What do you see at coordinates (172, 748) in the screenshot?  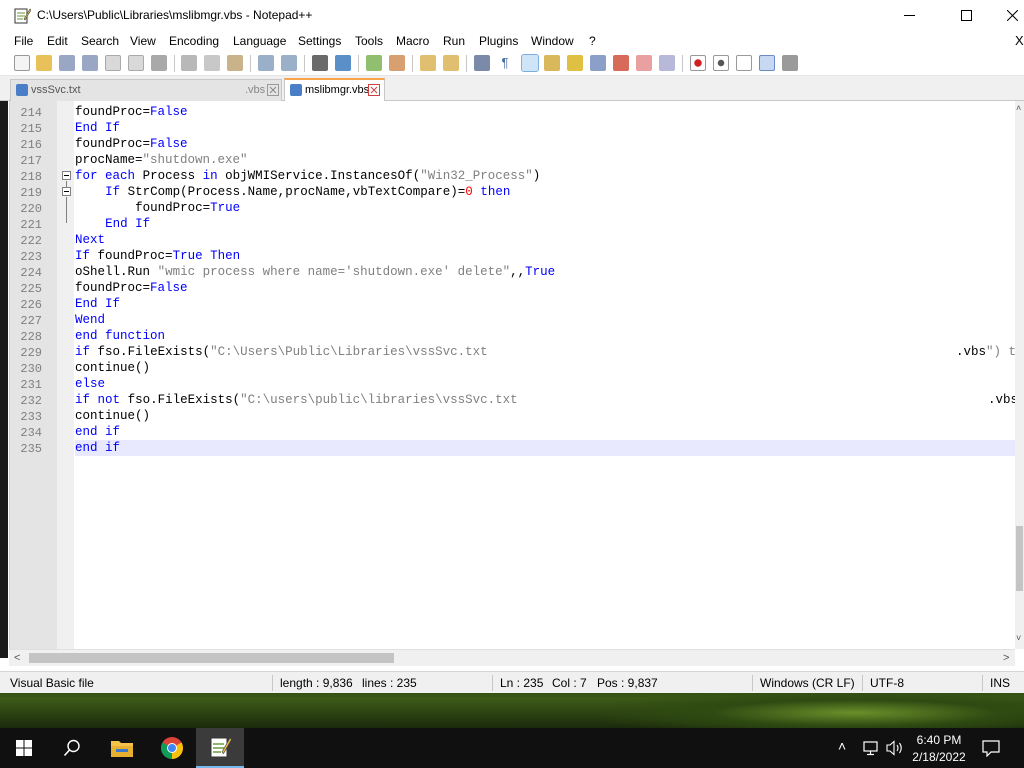 I see `chrome-button` at bounding box center [172, 748].